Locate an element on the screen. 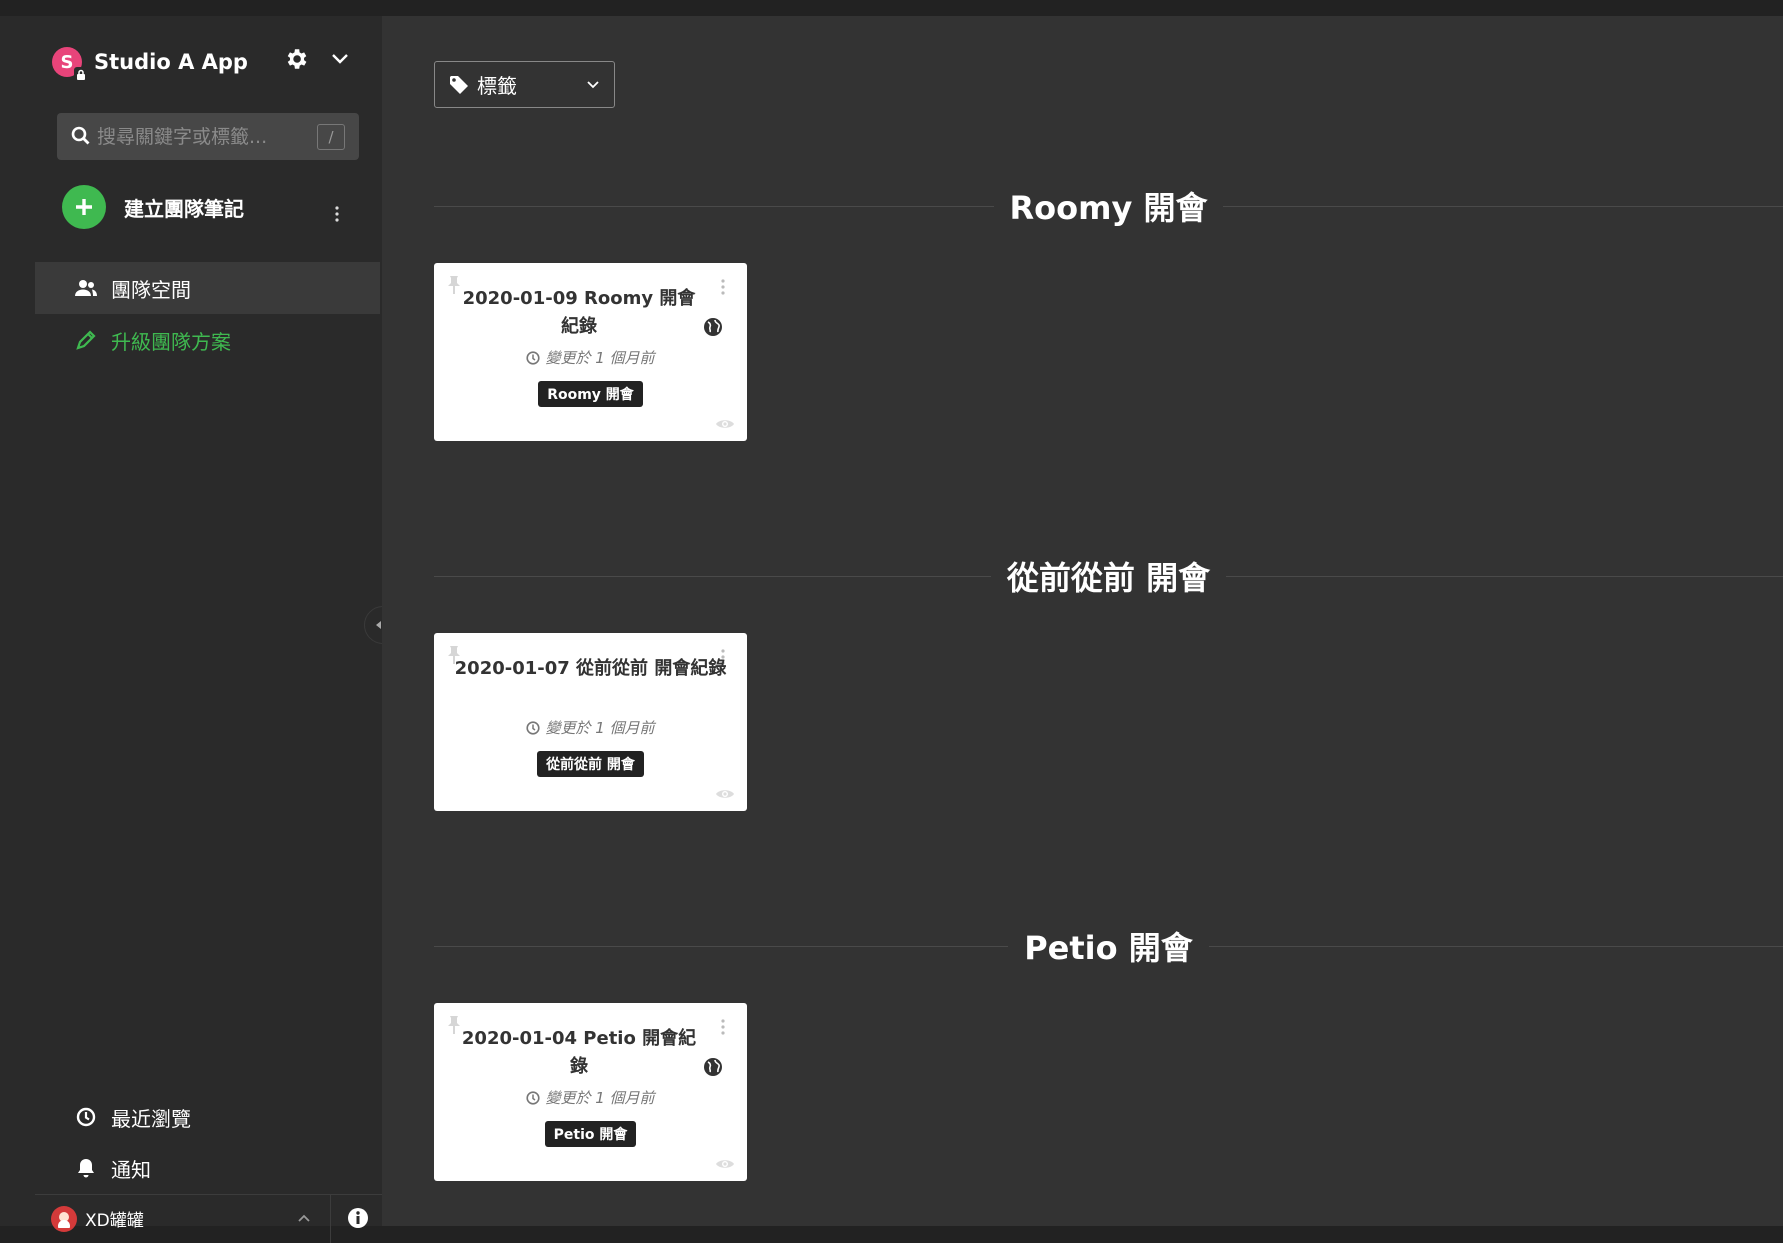 The image size is (1783, 1243). create-team-note-button: 建立團隊筆記 is located at coordinates (207, 207).